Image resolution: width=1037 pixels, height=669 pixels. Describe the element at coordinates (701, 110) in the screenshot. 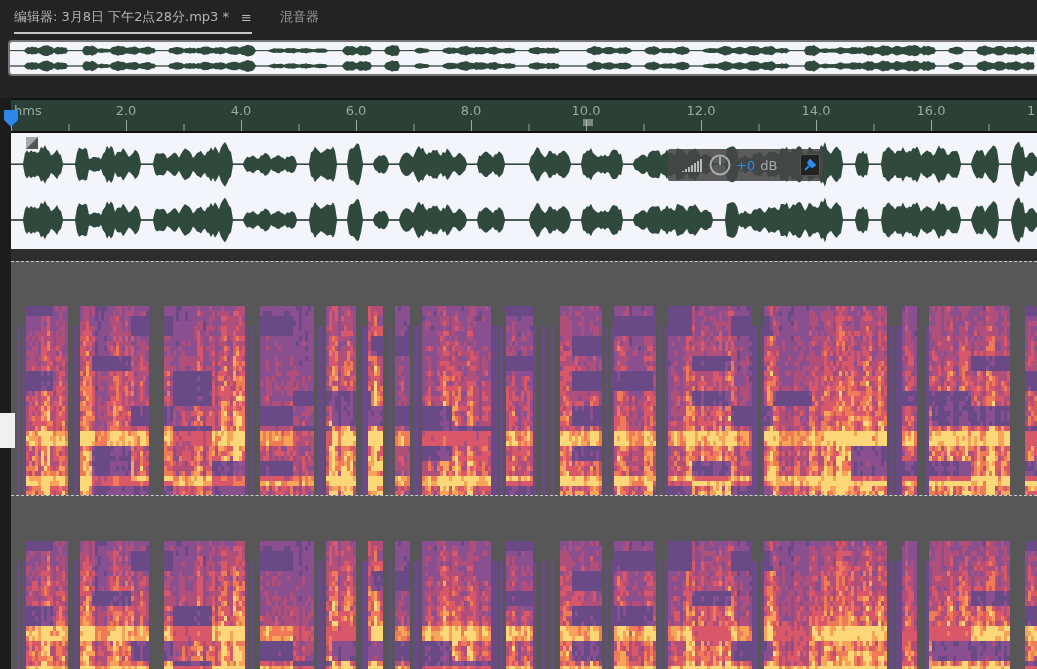

I see `ruler-label: 12.0` at that location.